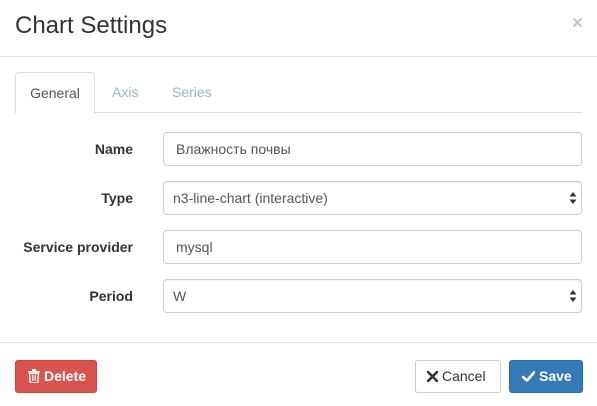 The image size is (597, 406). Describe the element at coordinates (78, 247) in the screenshot. I see `service-provider-label: Service provider` at that location.